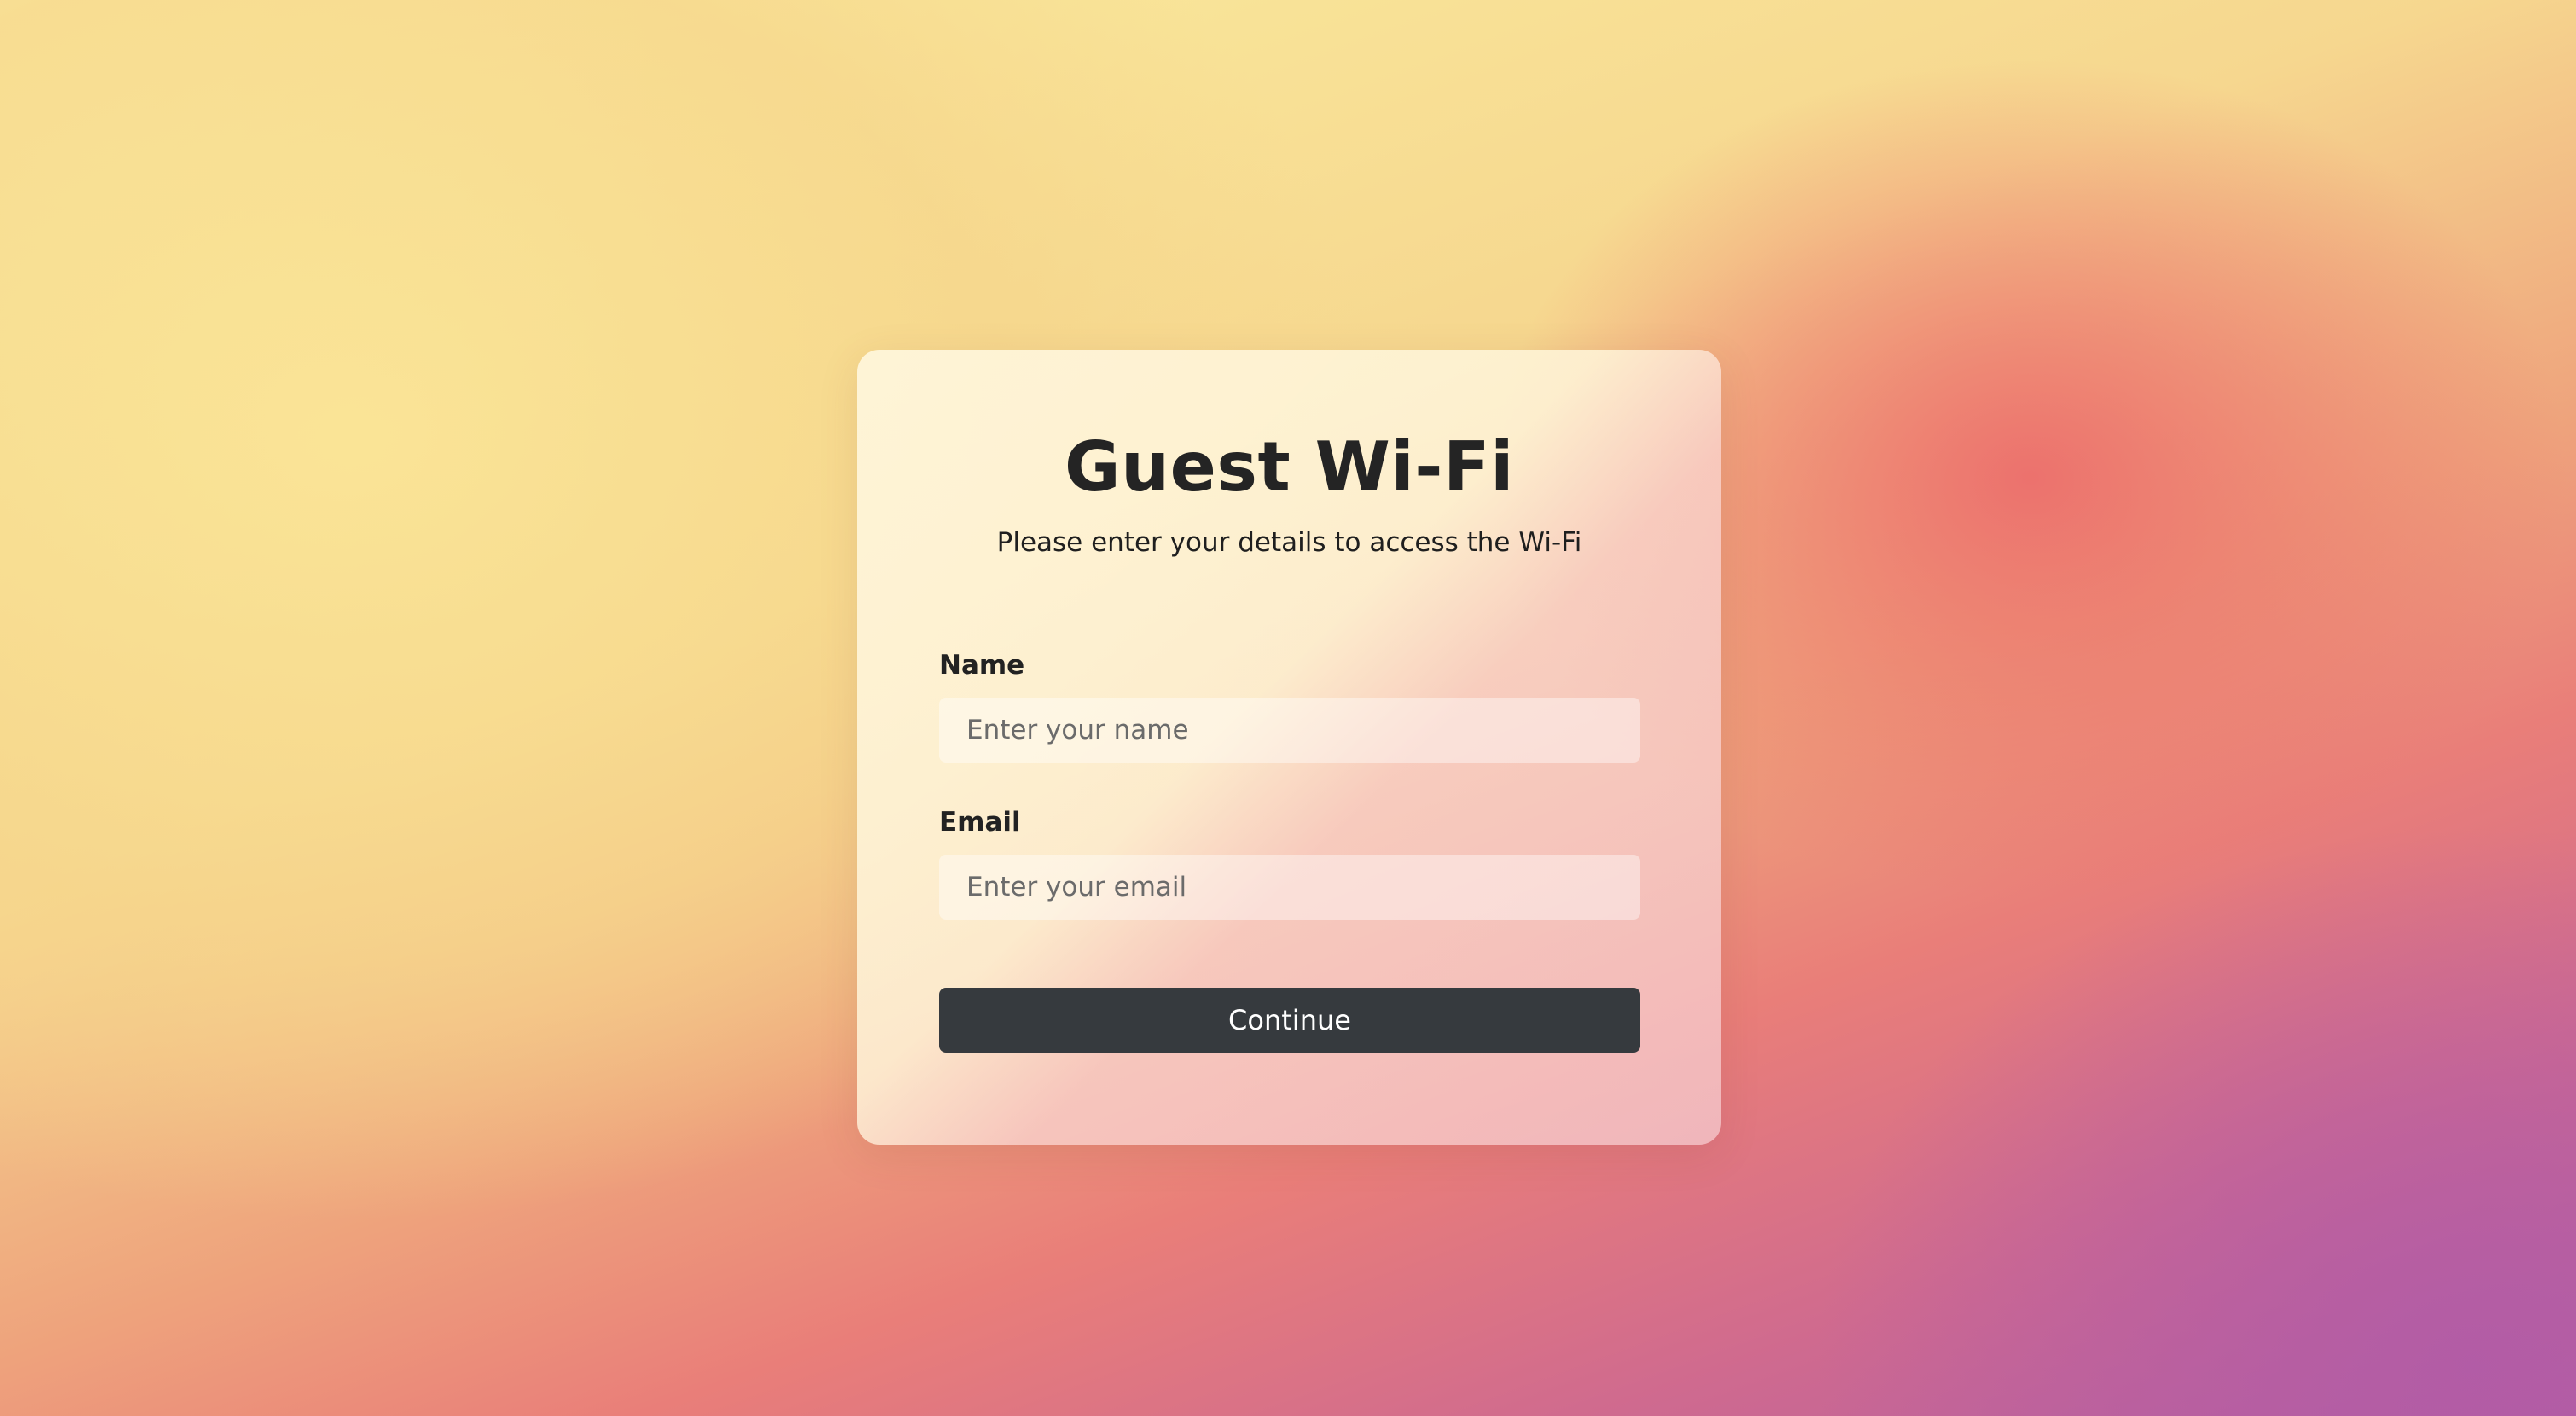 The image size is (2576, 1416). I want to click on name-label: Name, so click(982, 665).